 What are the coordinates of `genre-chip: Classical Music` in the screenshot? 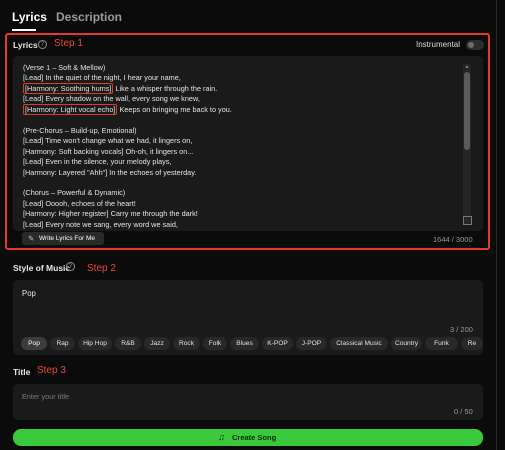 It's located at (359, 343).